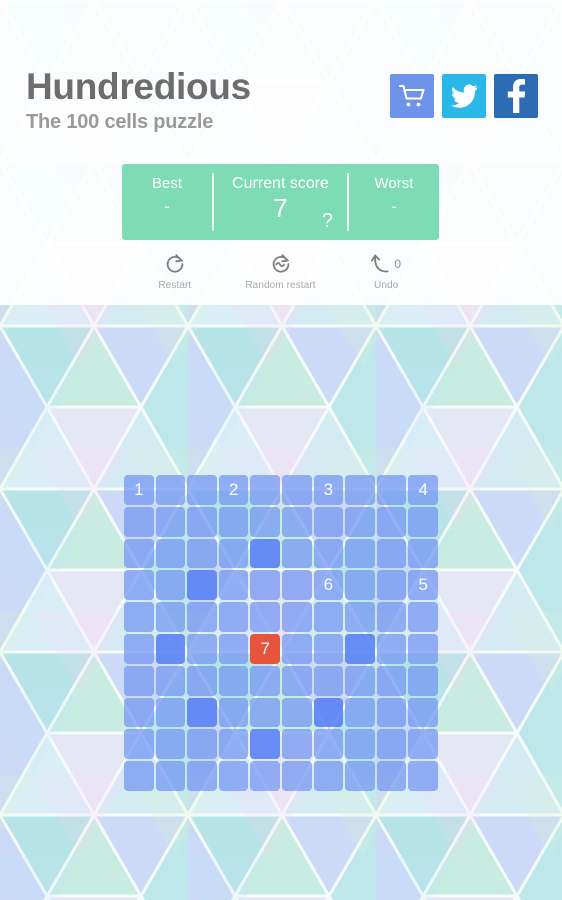 This screenshot has width=562, height=900. I want to click on cart-icon, so click(412, 96).